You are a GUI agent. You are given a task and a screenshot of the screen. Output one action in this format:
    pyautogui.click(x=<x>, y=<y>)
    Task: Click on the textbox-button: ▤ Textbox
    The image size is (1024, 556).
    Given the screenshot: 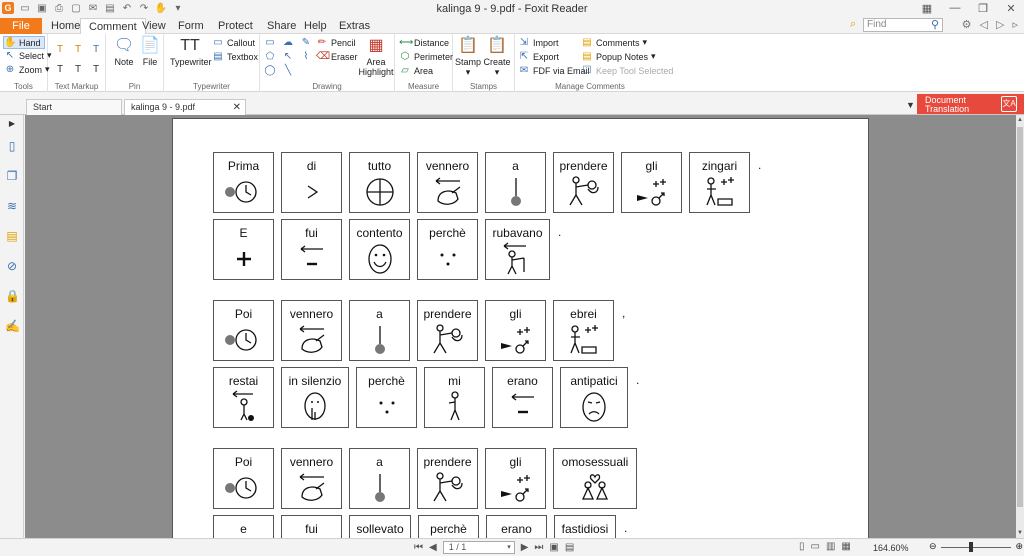 What is the action you would take?
    pyautogui.click(x=235, y=56)
    